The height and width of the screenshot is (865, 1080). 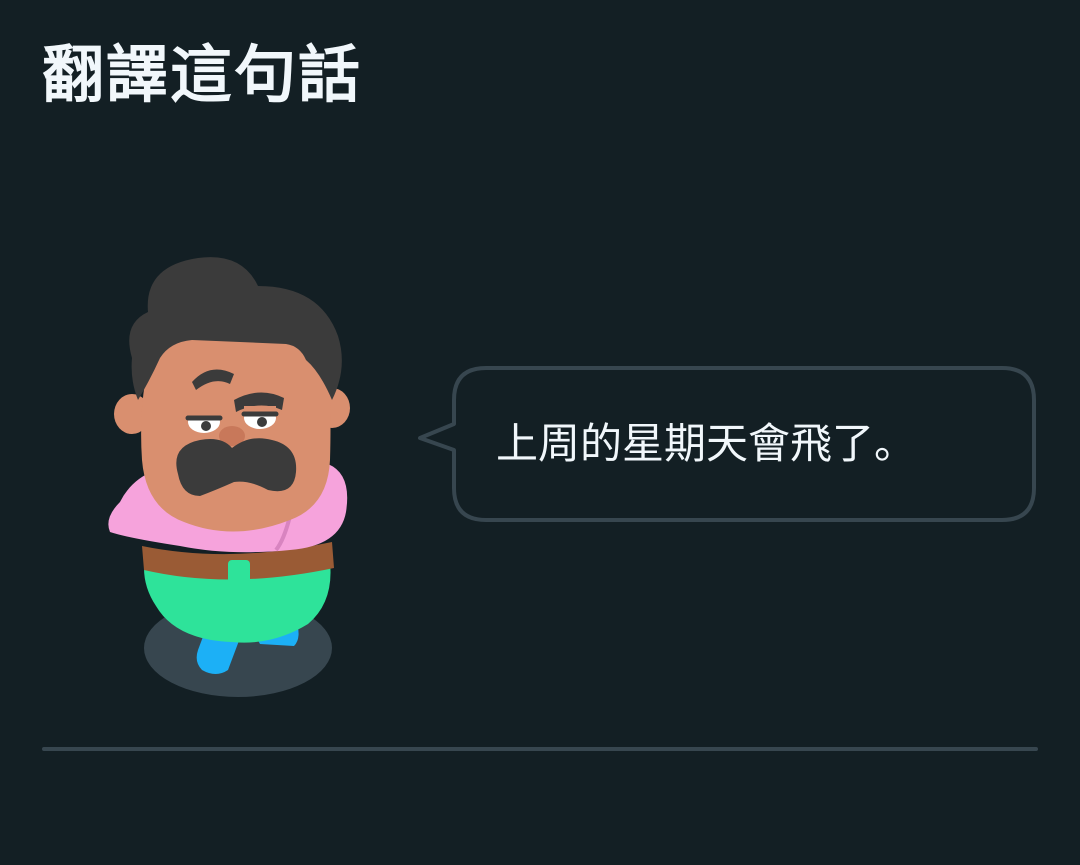 I want to click on speech-bubble: 上周的星期天會飛了。, so click(x=727, y=444).